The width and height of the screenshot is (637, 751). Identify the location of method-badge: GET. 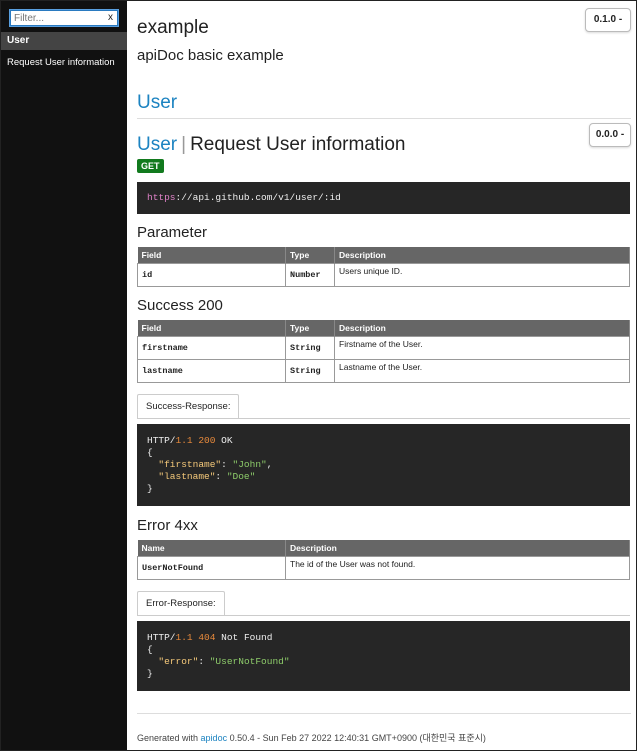
(150, 166).